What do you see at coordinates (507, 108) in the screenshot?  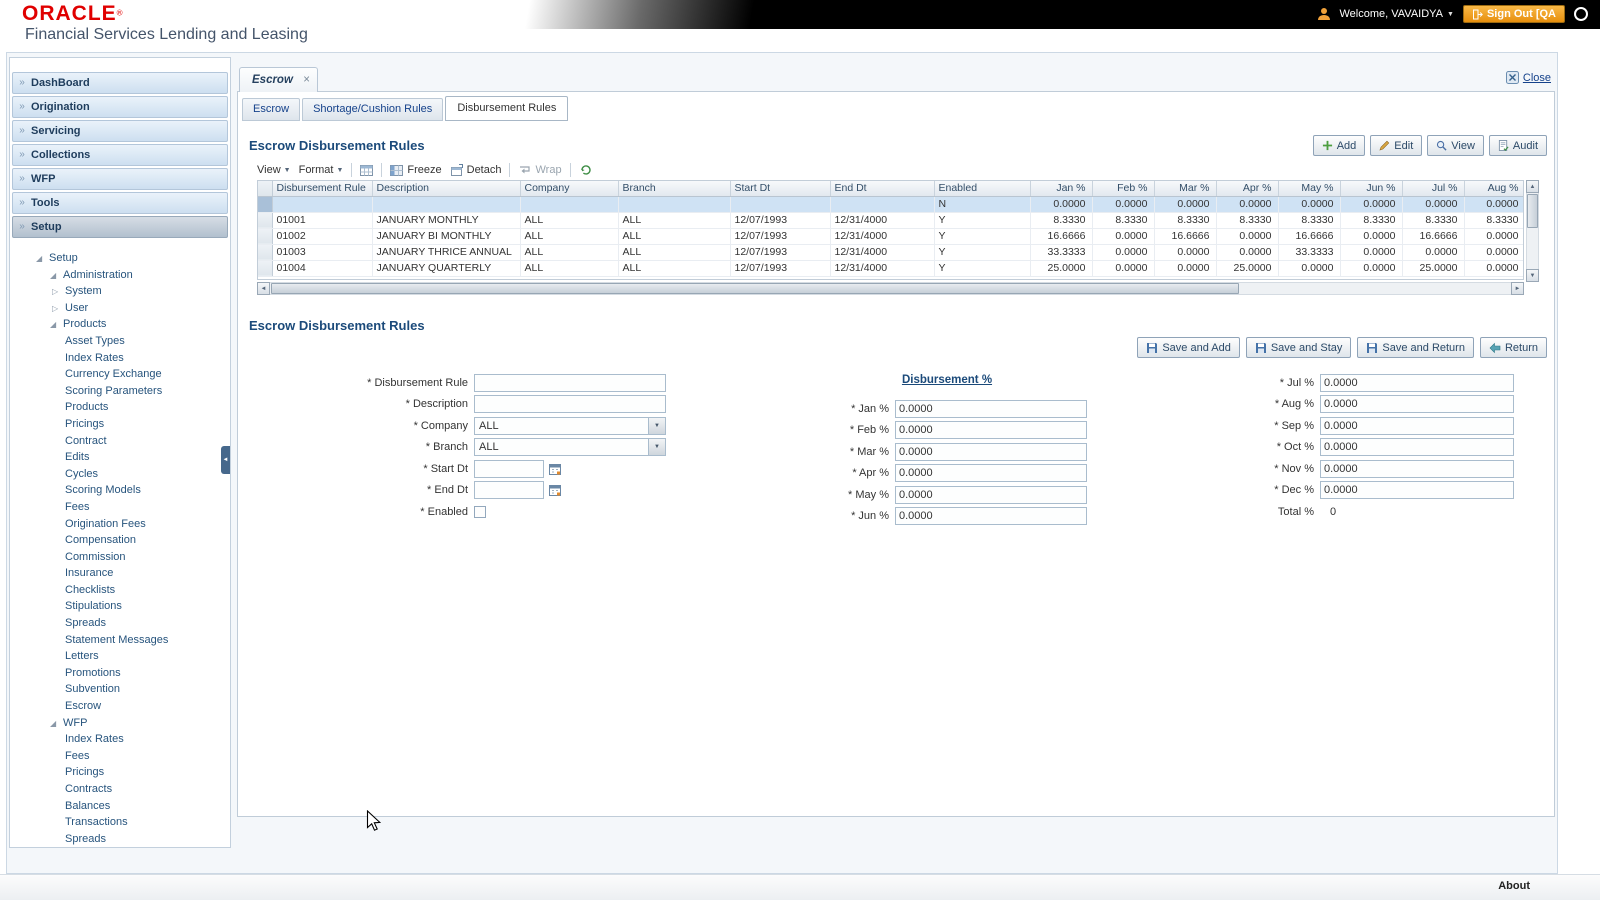 I see `tab-disbursement-rules: Disbursement Rules` at bounding box center [507, 108].